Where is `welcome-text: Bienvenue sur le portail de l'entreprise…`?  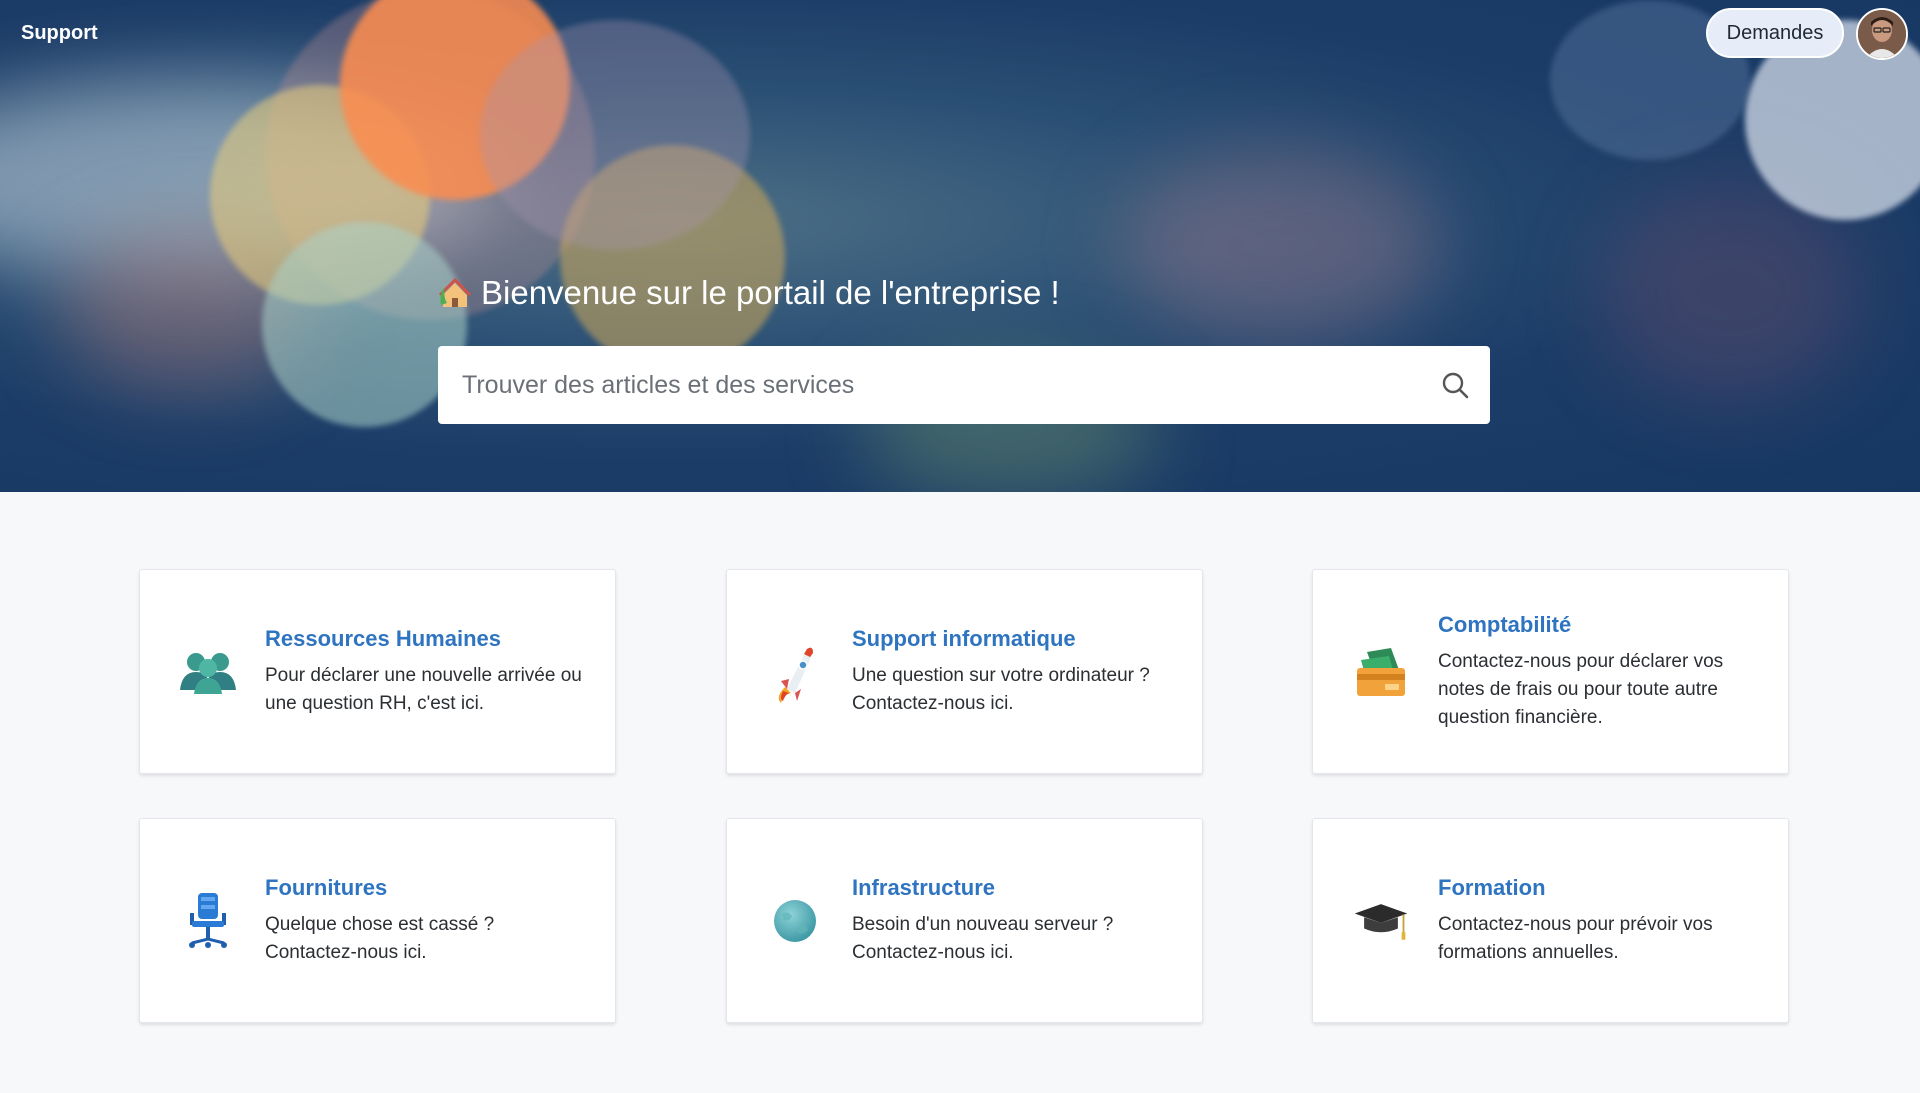 welcome-text: Bienvenue sur le portail de l'entreprise… is located at coordinates (770, 292).